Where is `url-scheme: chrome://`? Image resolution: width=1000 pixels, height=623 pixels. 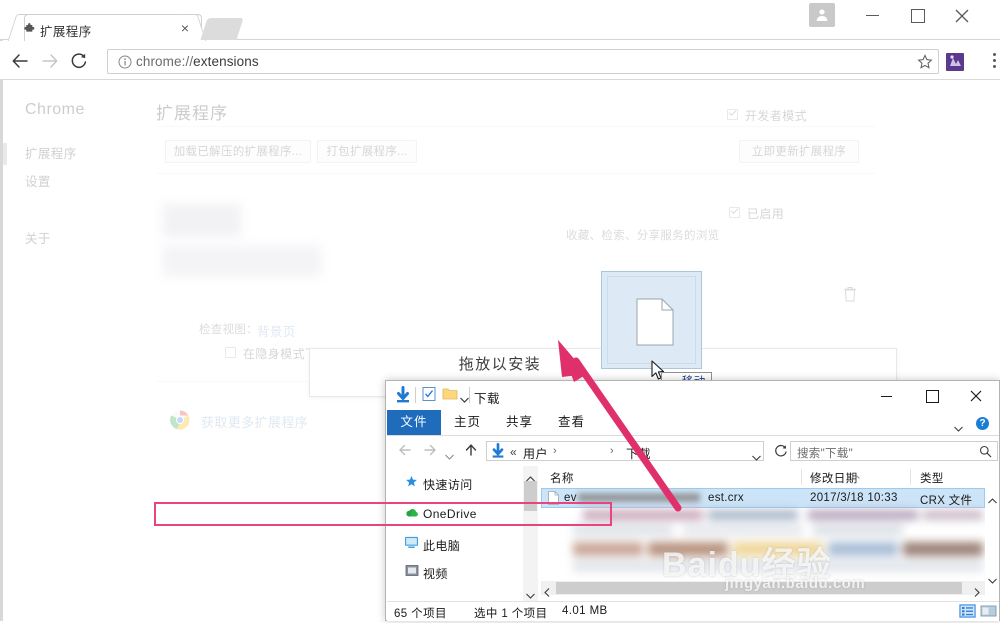 url-scheme: chrome:// is located at coordinates (165, 61).